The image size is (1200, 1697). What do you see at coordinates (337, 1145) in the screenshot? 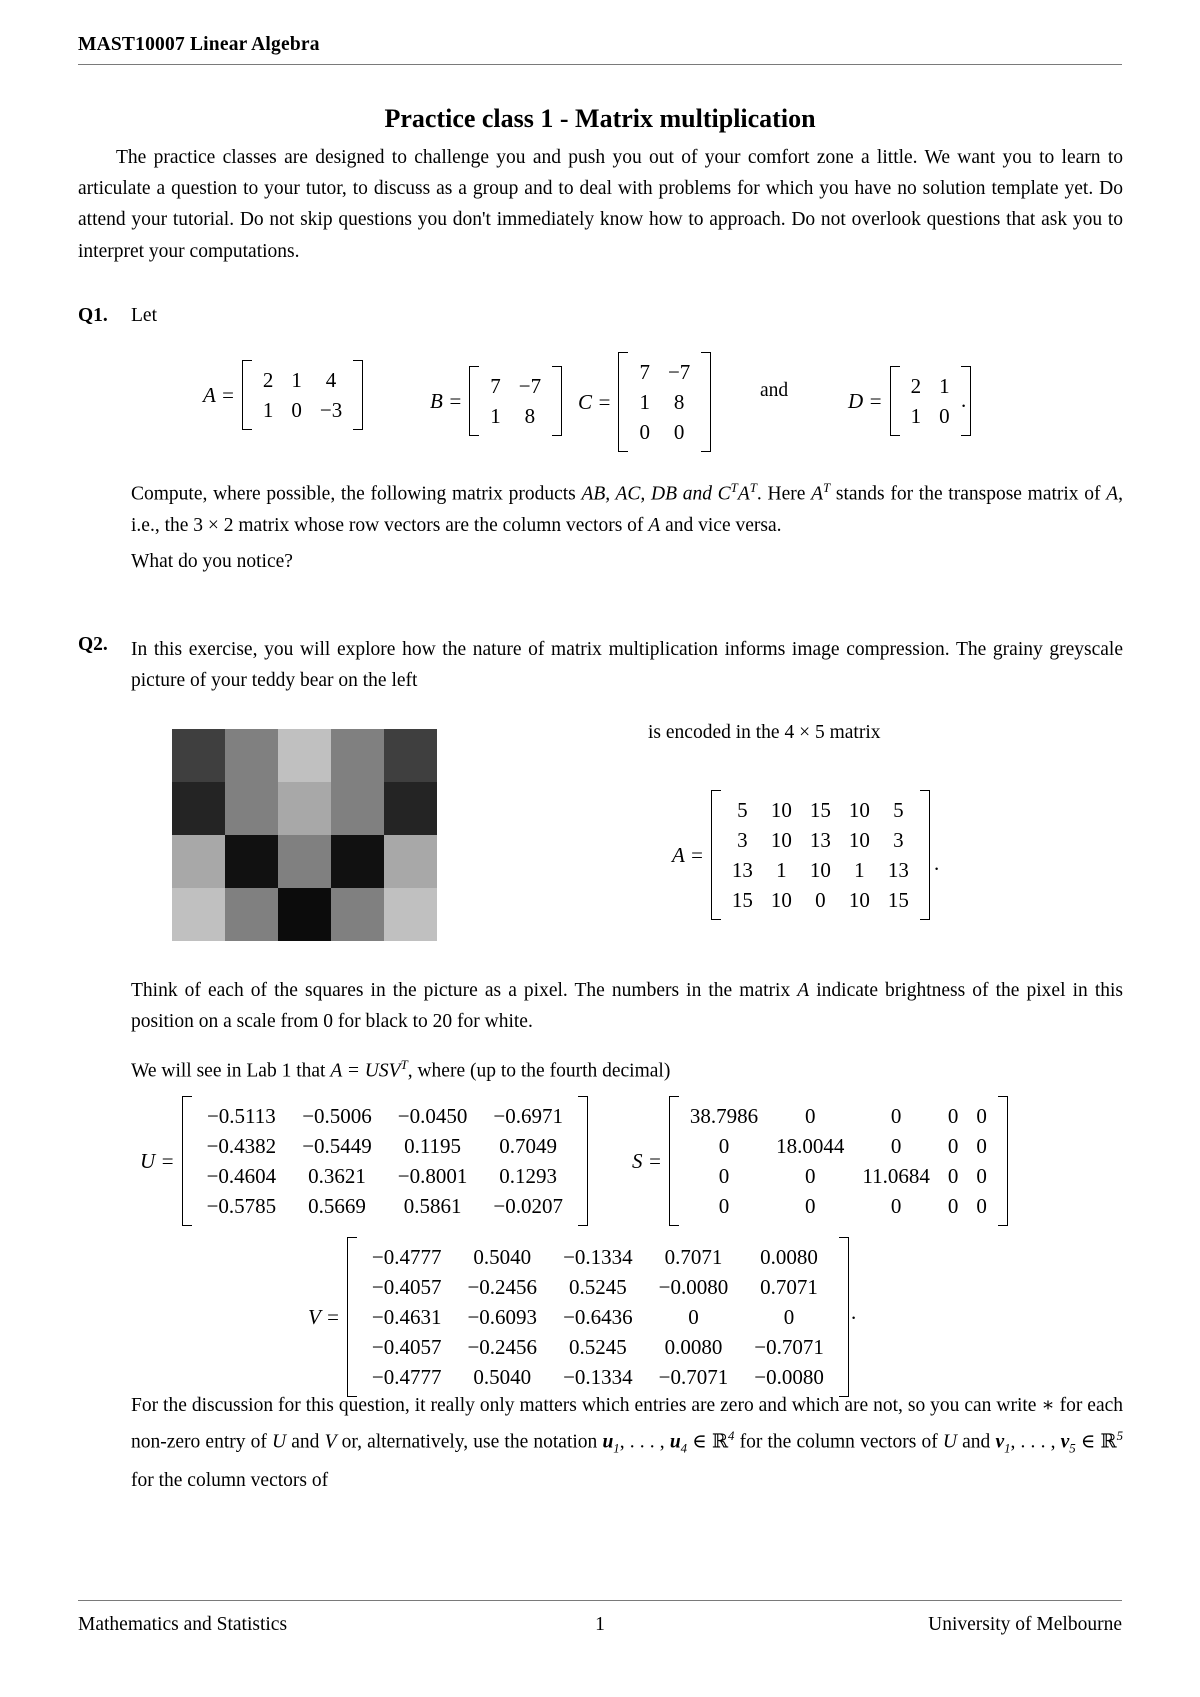
I see `cell: −0.5449` at bounding box center [337, 1145].